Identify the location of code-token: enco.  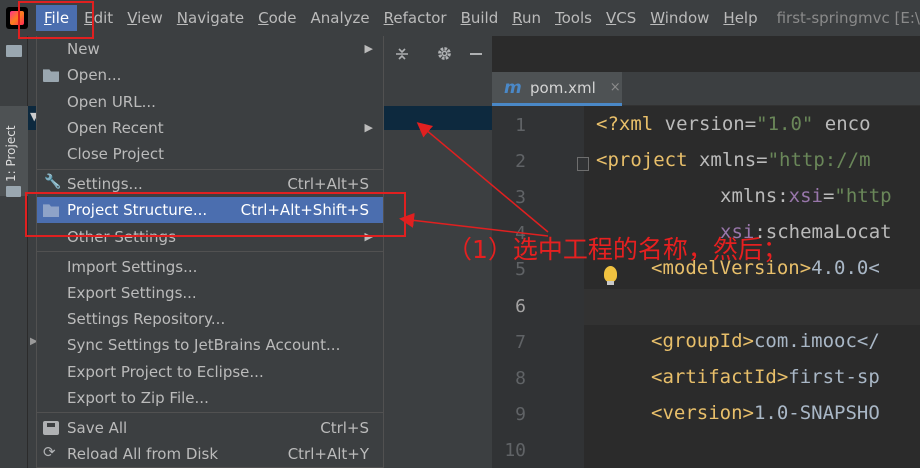
(842, 124).